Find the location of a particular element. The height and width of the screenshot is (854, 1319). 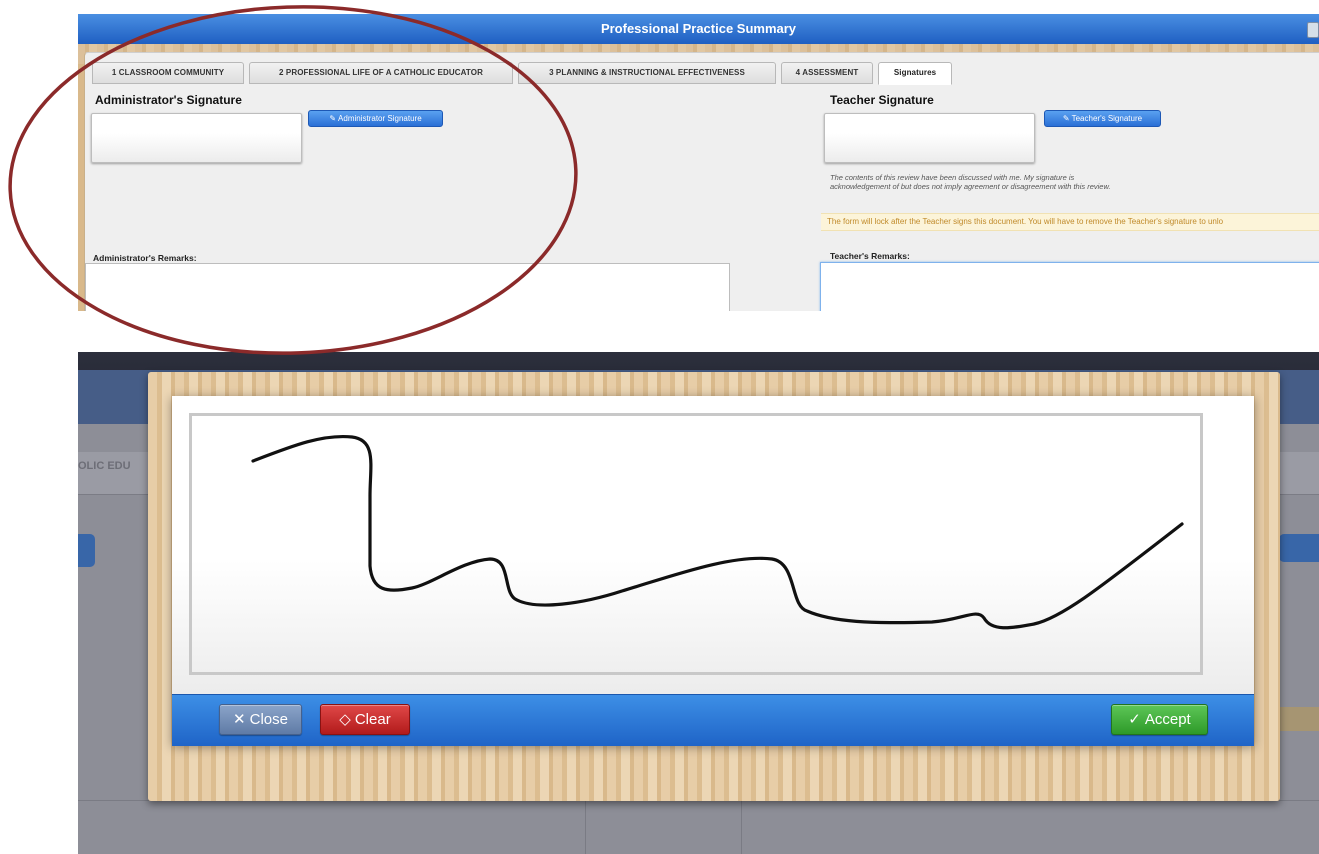

accept-button: ✓ Accept is located at coordinates (1159, 719).